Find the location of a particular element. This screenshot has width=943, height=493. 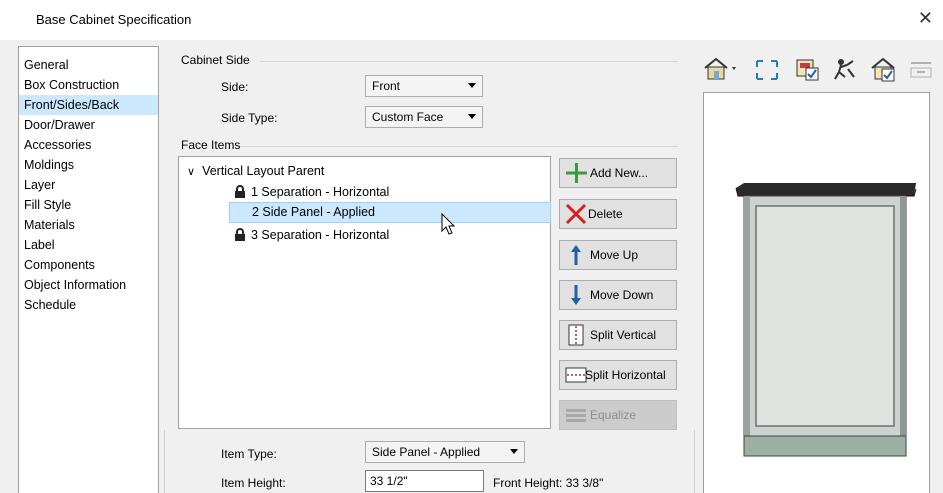

tree-item-label: Vertical Layout Parent is located at coordinates (263, 171).